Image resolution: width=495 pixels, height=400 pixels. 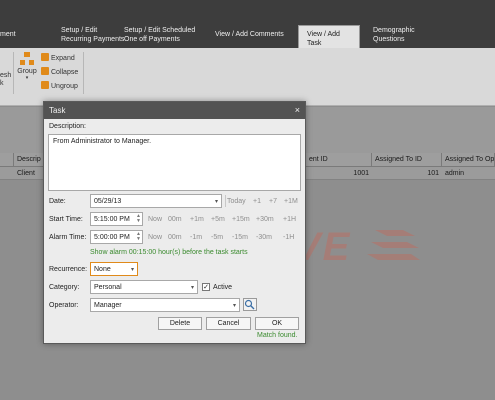 I want to click on expand-icon, so click(x=45, y=57).